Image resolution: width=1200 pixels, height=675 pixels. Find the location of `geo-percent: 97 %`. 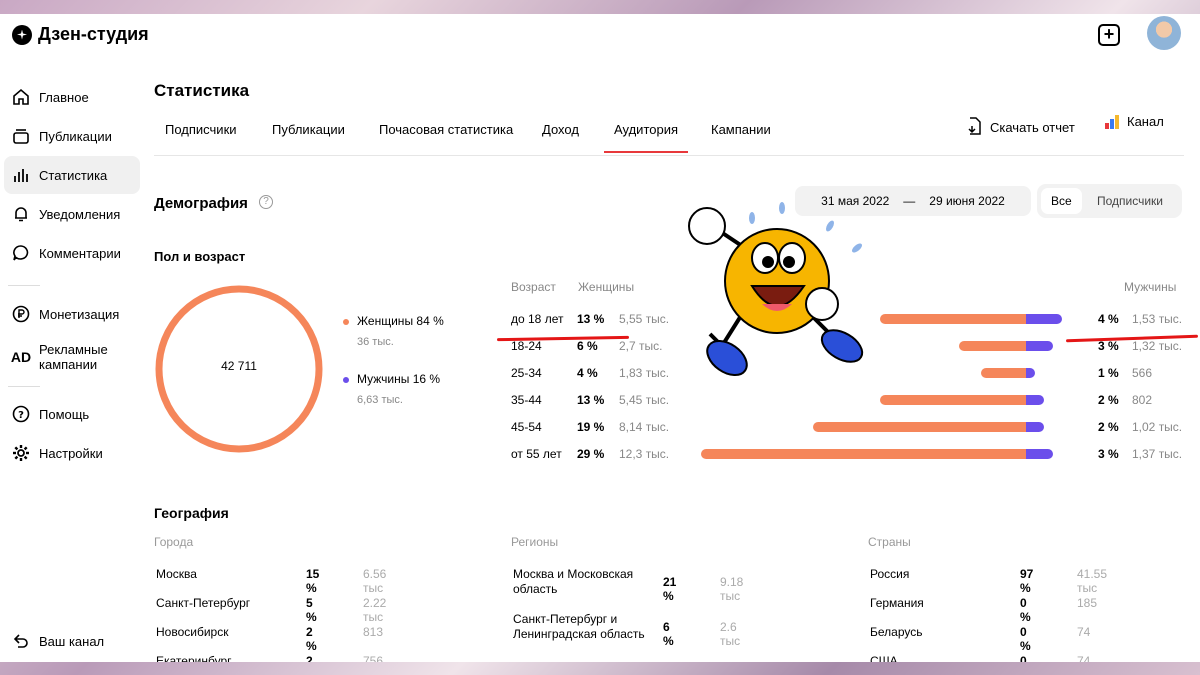

geo-percent: 97 % is located at coordinates (1027, 581).